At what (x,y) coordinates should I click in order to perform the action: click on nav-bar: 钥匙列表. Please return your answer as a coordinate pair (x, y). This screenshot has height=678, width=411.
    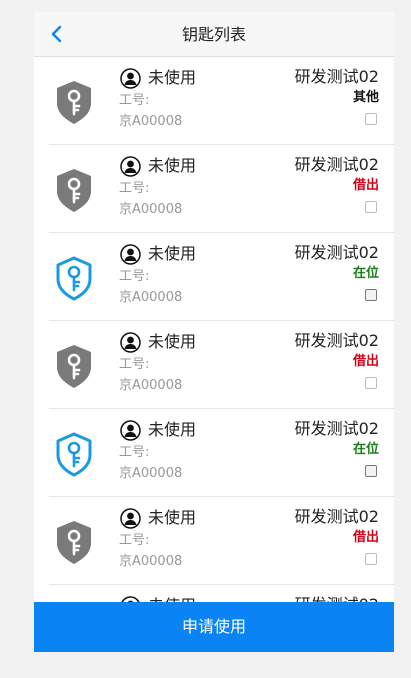
    Looking at the image, I should click on (214, 34).